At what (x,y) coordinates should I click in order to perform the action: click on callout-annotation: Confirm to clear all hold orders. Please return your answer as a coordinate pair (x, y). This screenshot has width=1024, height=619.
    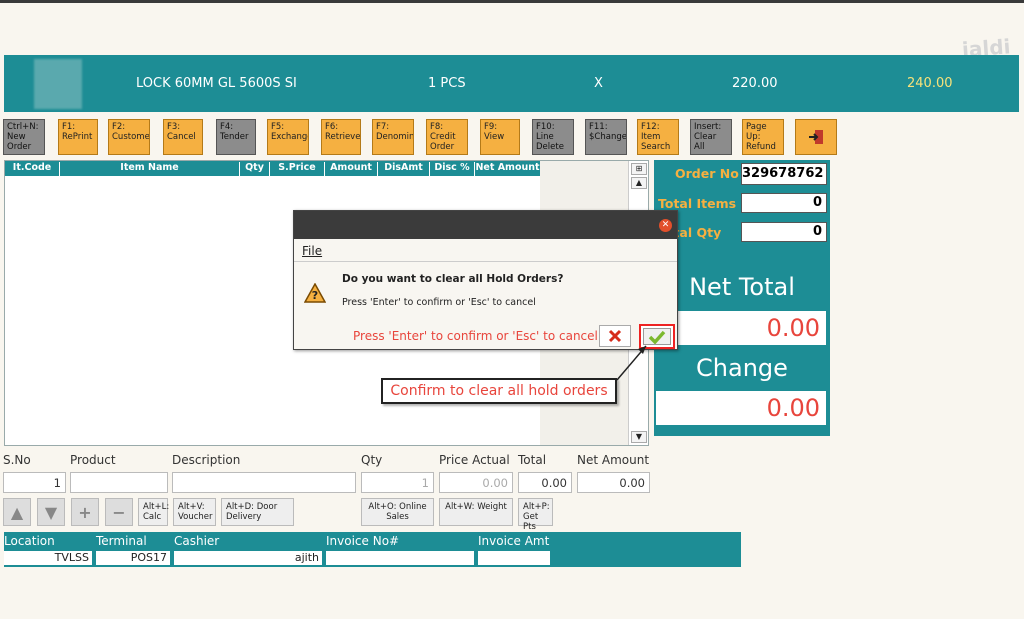
    Looking at the image, I should click on (499, 391).